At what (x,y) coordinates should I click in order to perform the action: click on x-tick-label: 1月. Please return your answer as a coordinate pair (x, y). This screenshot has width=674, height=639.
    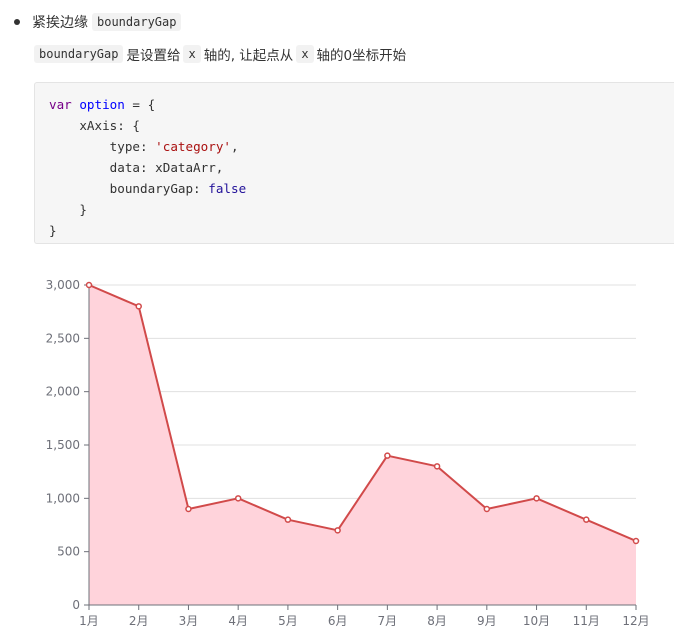
    Looking at the image, I should click on (89, 621).